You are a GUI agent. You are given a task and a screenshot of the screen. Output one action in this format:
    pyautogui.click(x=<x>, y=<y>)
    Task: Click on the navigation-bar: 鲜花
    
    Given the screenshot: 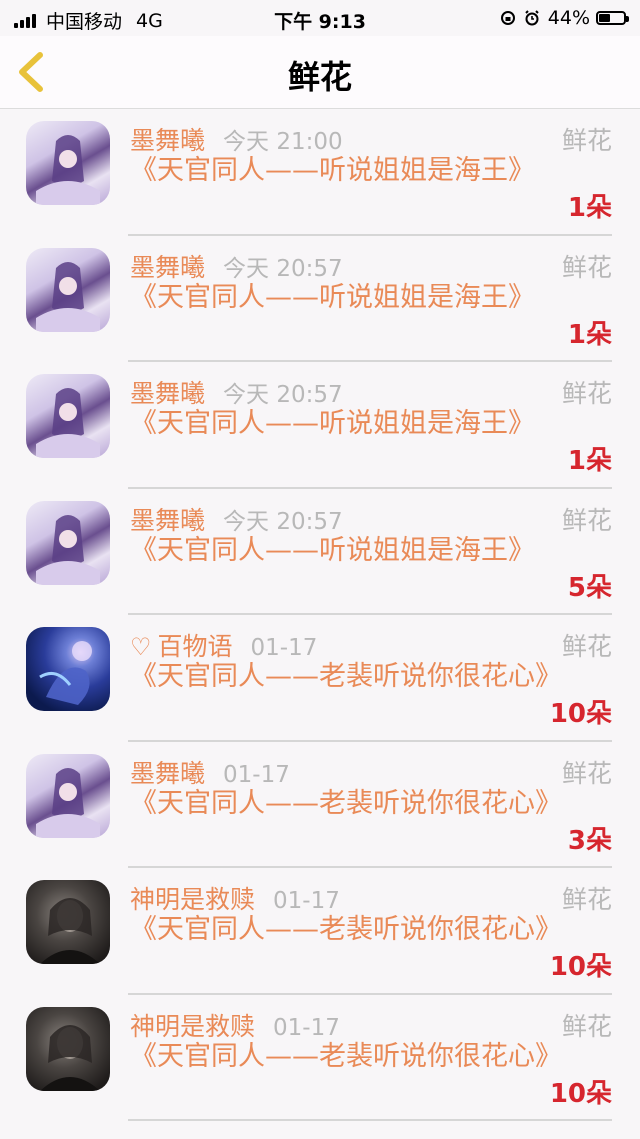 What is the action you would take?
    pyautogui.click(x=320, y=72)
    